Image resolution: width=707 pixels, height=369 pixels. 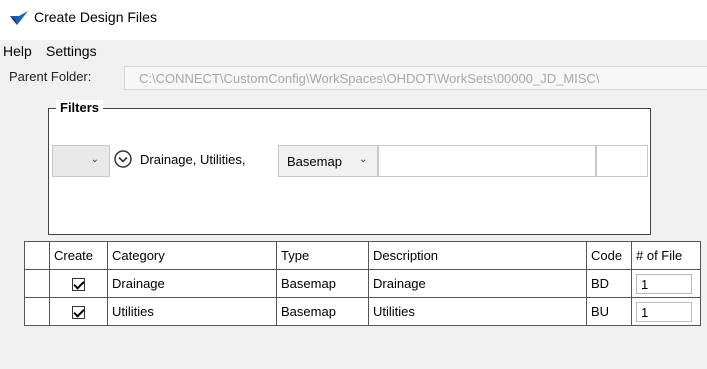 What do you see at coordinates (609, 283) in the screenshot?
I see `code-cell: BD` at bounding box center [609, 283].